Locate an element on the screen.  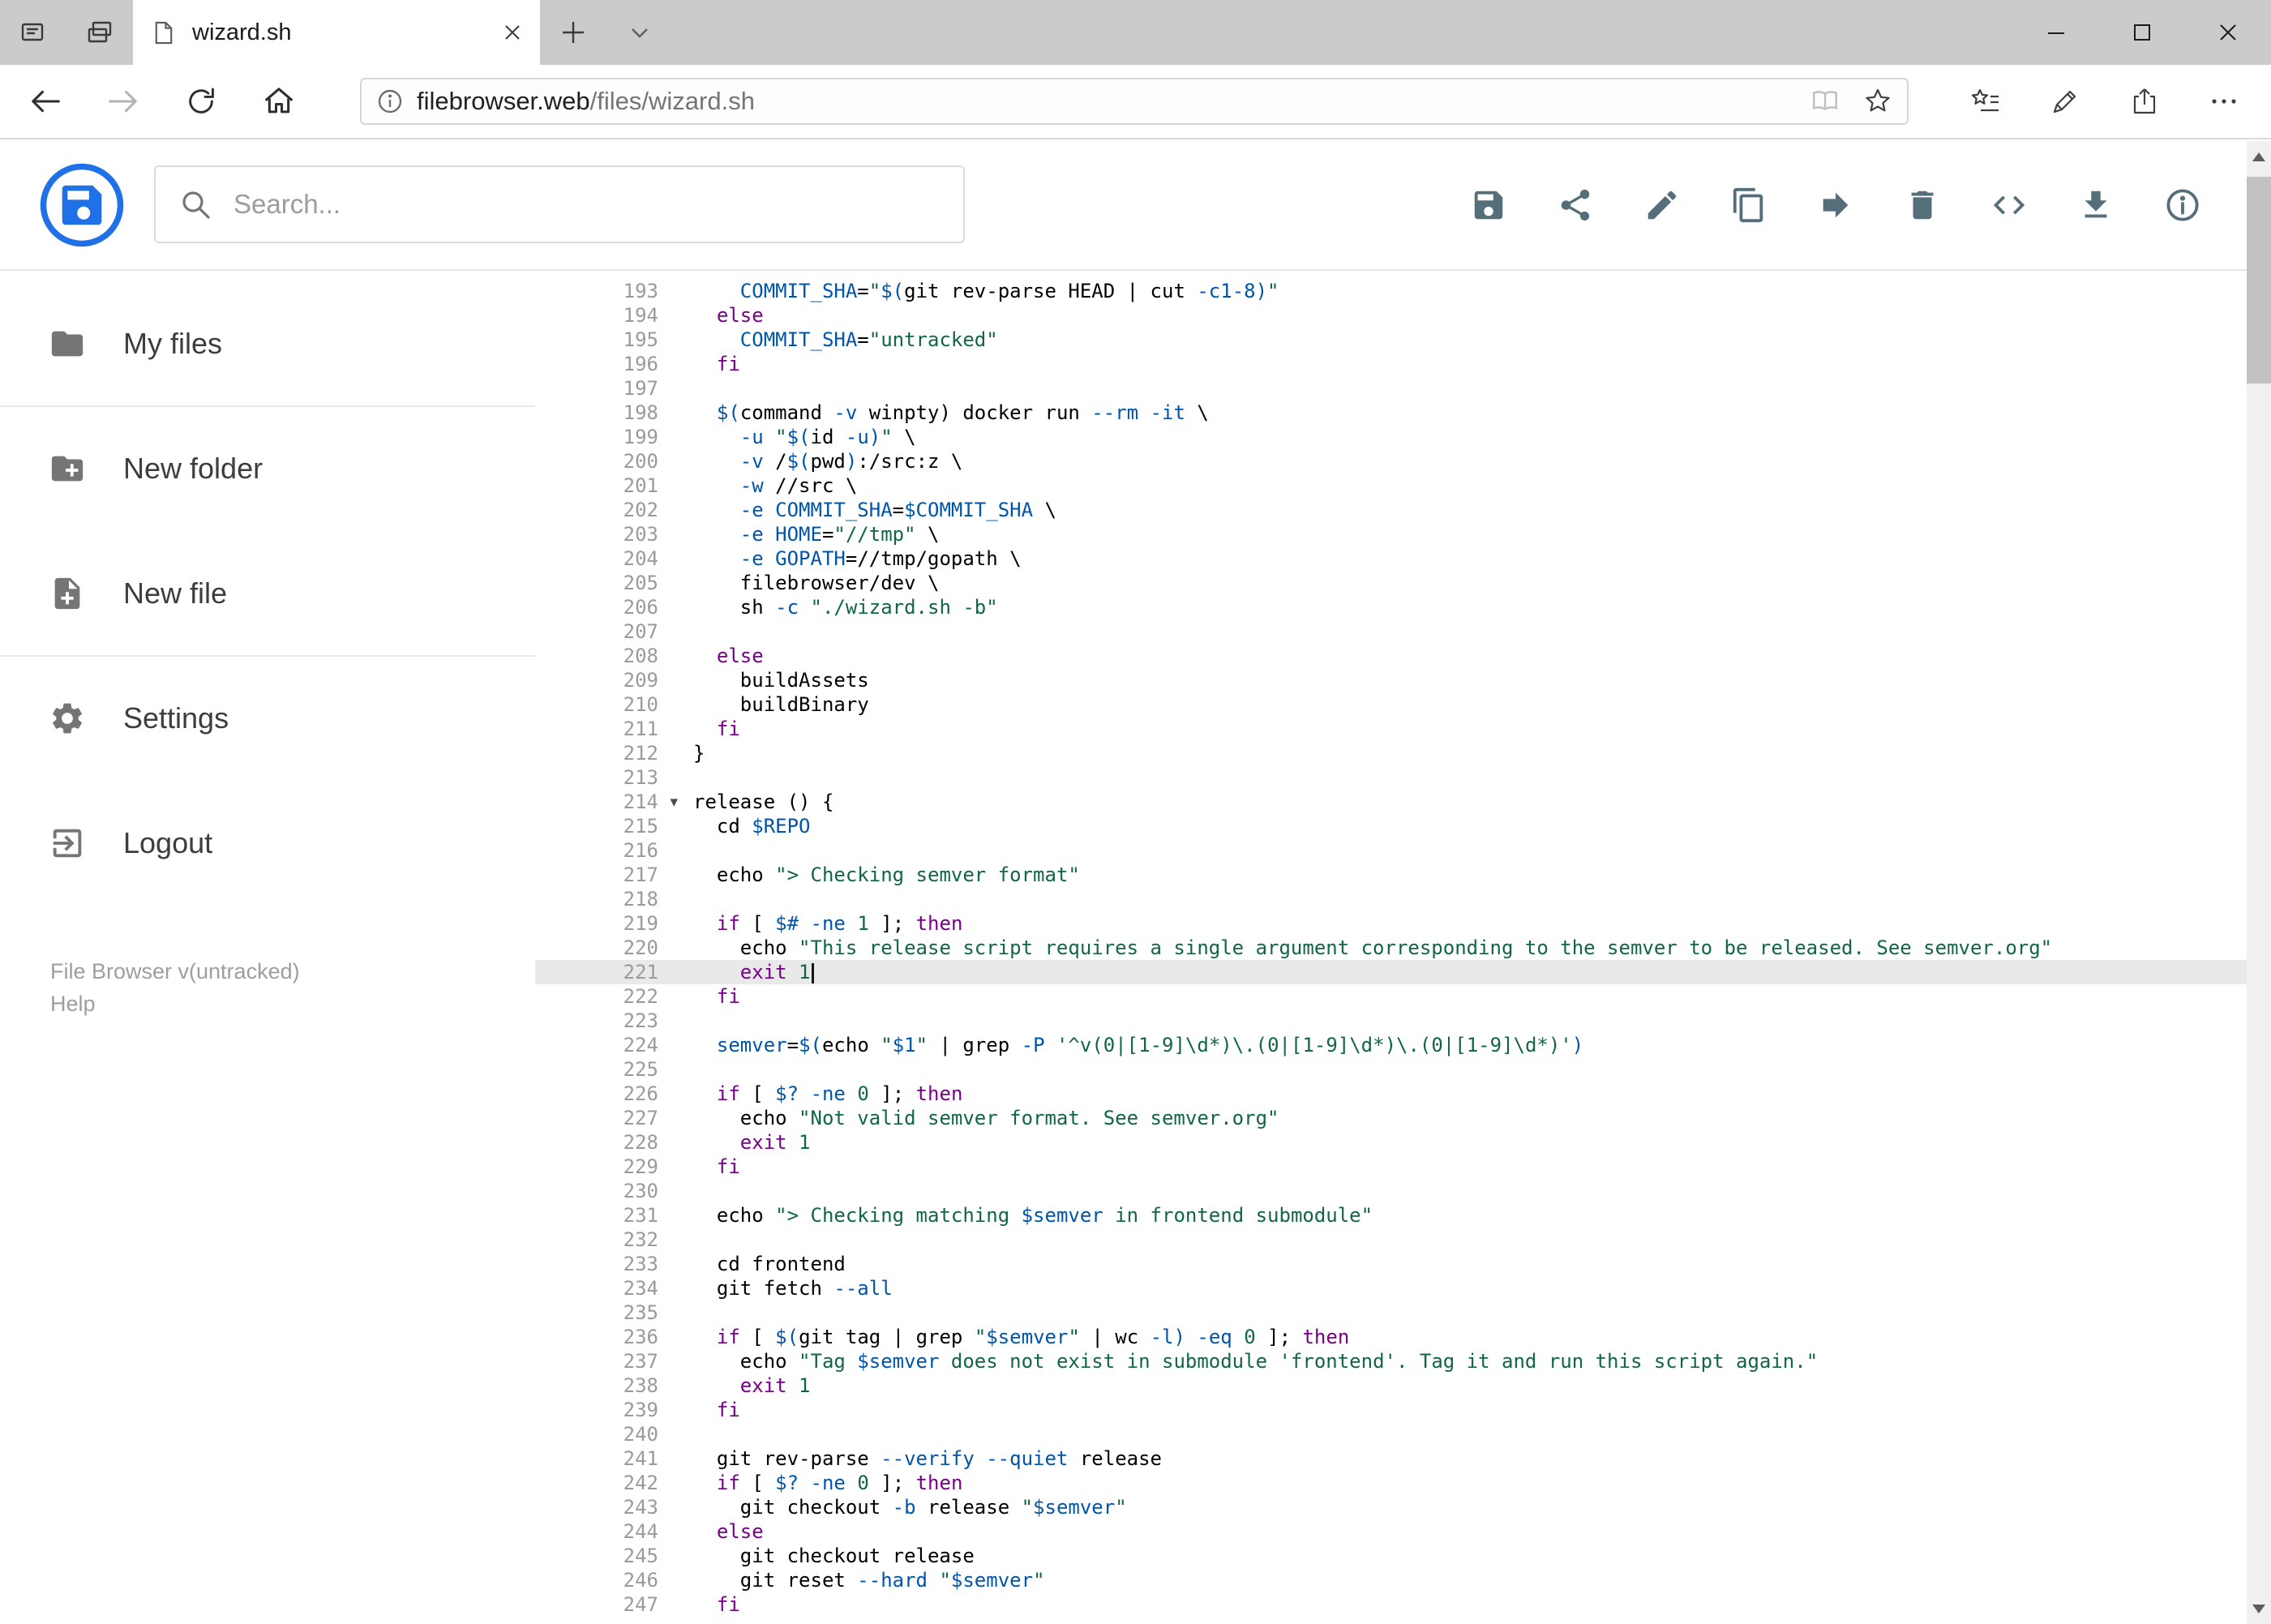
reading-view-button is located at coordinates (1825, 102).